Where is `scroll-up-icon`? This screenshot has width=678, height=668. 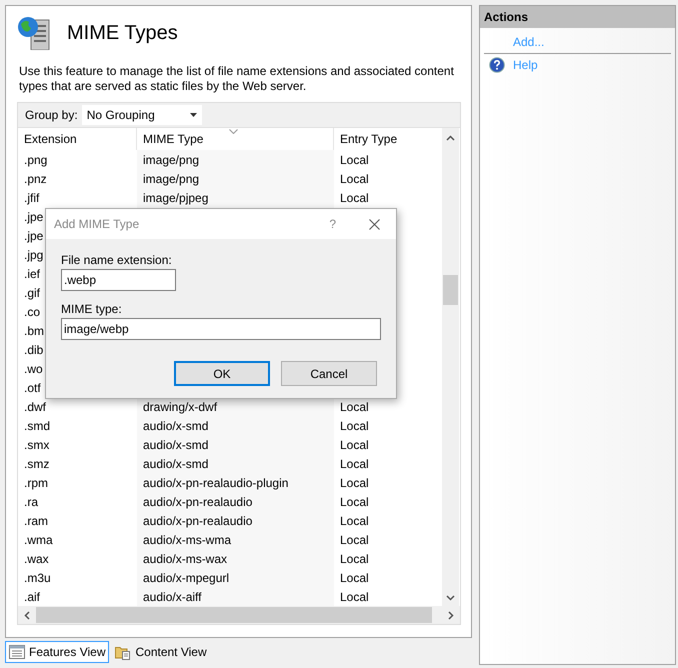 scroll-up-icon is located at coordinates (450, 138).